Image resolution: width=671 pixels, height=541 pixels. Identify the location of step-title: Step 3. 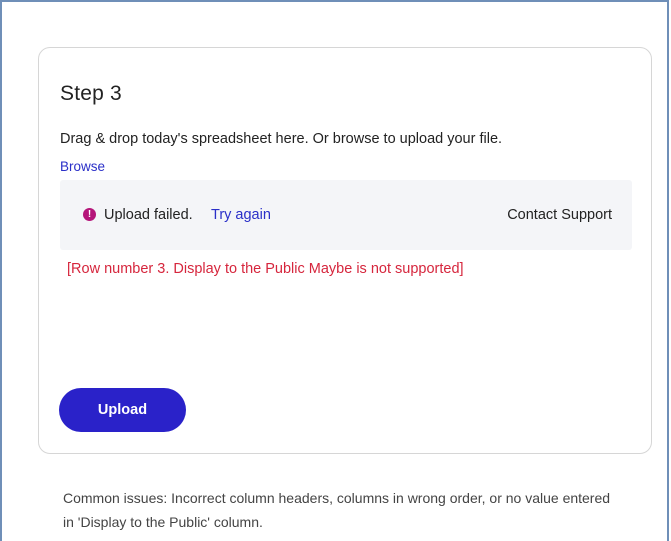
(91, 93).